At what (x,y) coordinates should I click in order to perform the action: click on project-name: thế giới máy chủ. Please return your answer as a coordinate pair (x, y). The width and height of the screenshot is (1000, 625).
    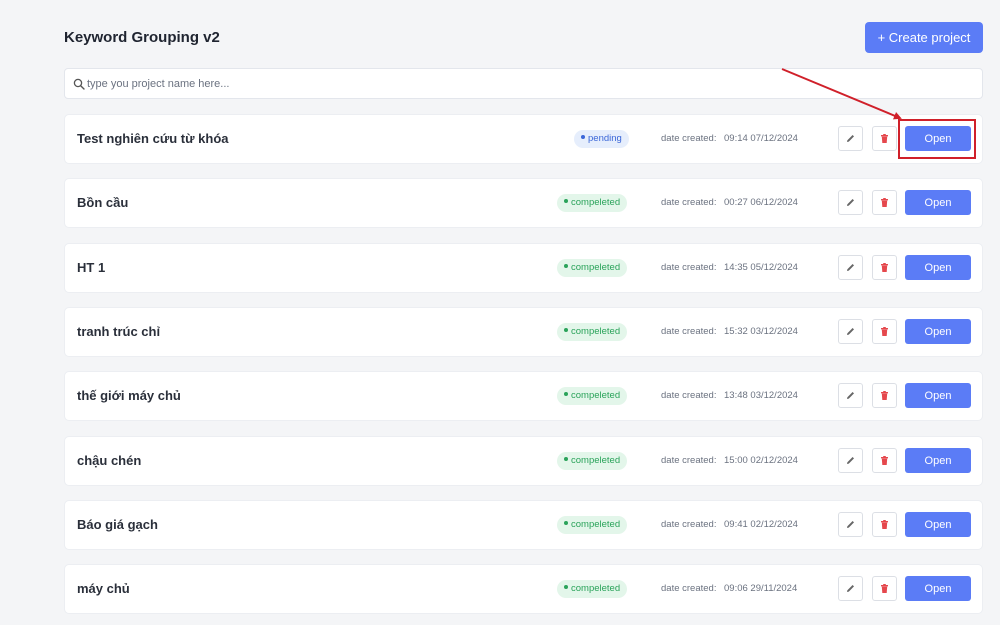
    Looking at the image, I should click on (129, 395).